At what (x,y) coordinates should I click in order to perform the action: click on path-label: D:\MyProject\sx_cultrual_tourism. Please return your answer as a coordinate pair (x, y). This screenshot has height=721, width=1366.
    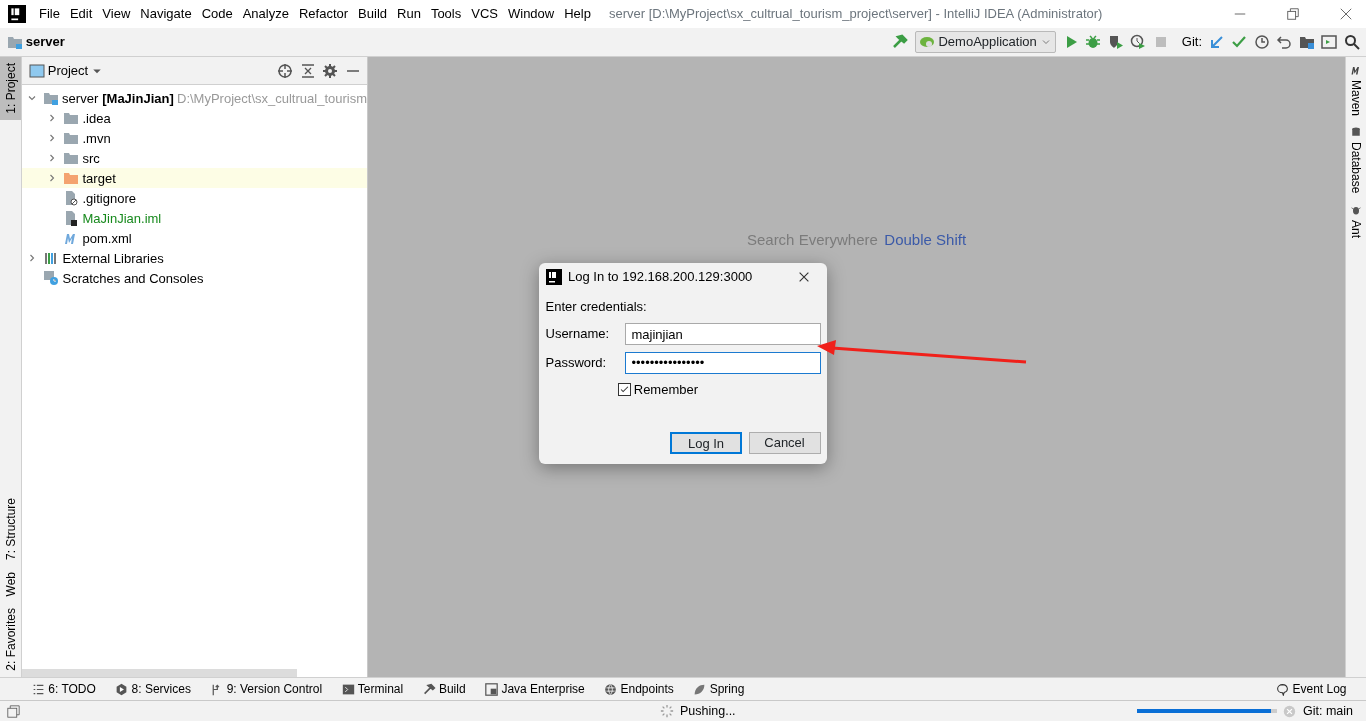
    Looking at the image, I should click on (272, 98).